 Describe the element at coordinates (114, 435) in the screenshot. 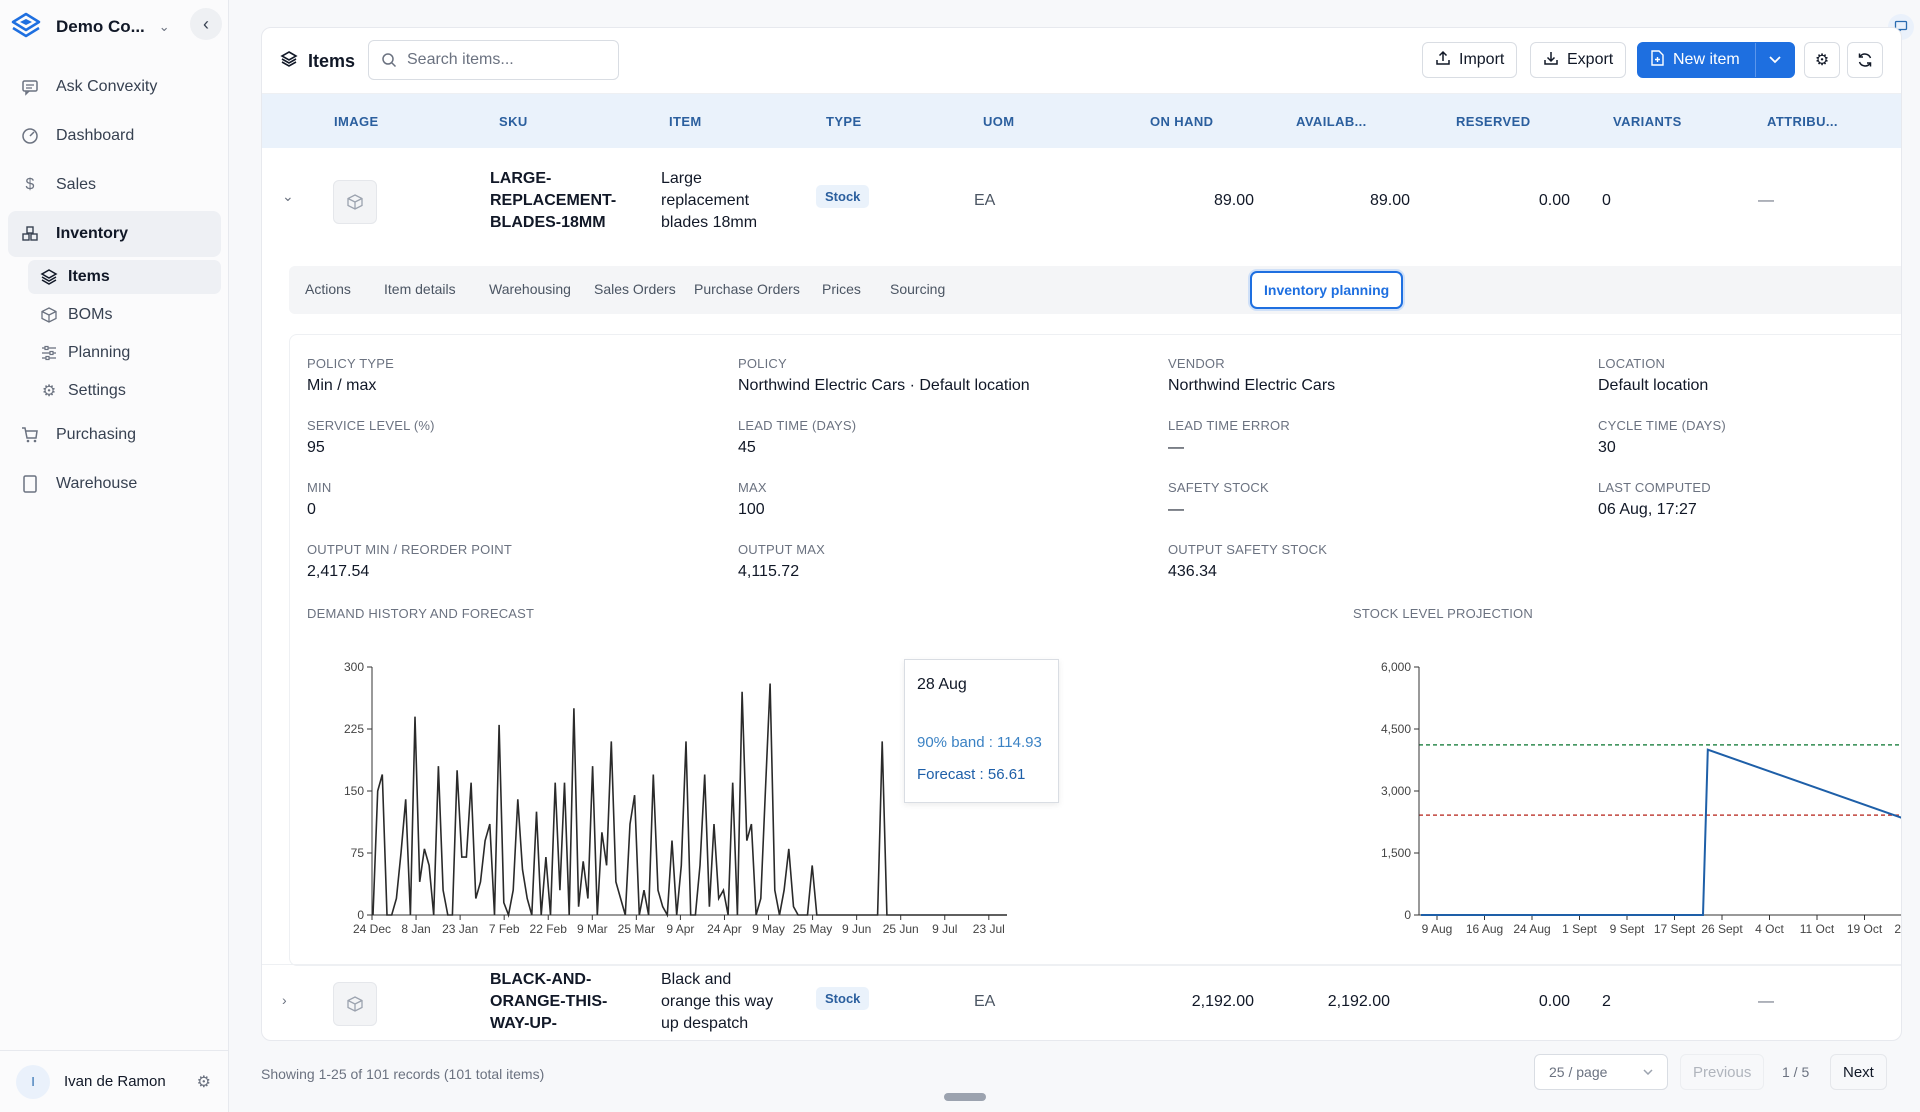

I see `nav-item-purchasing: Purchasing` at that location.